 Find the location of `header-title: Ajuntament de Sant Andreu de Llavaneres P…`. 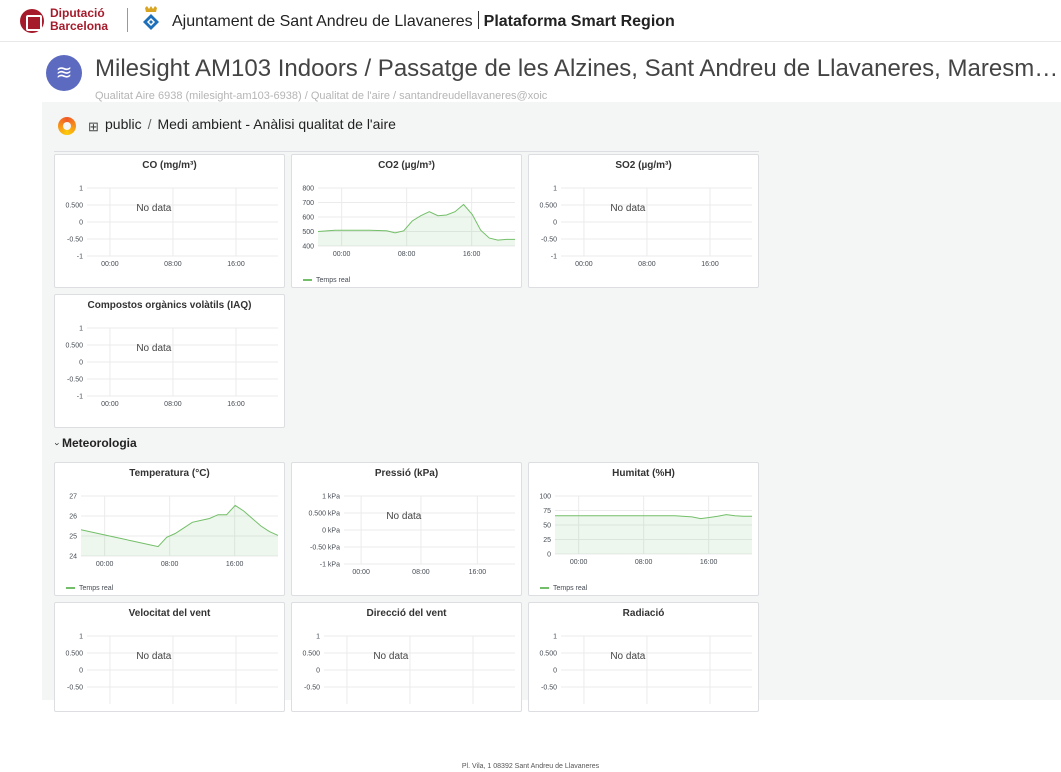

header-title: Ajuntament de Sant Andreu de Llavaneres P… is located at coordinates (423, 21).